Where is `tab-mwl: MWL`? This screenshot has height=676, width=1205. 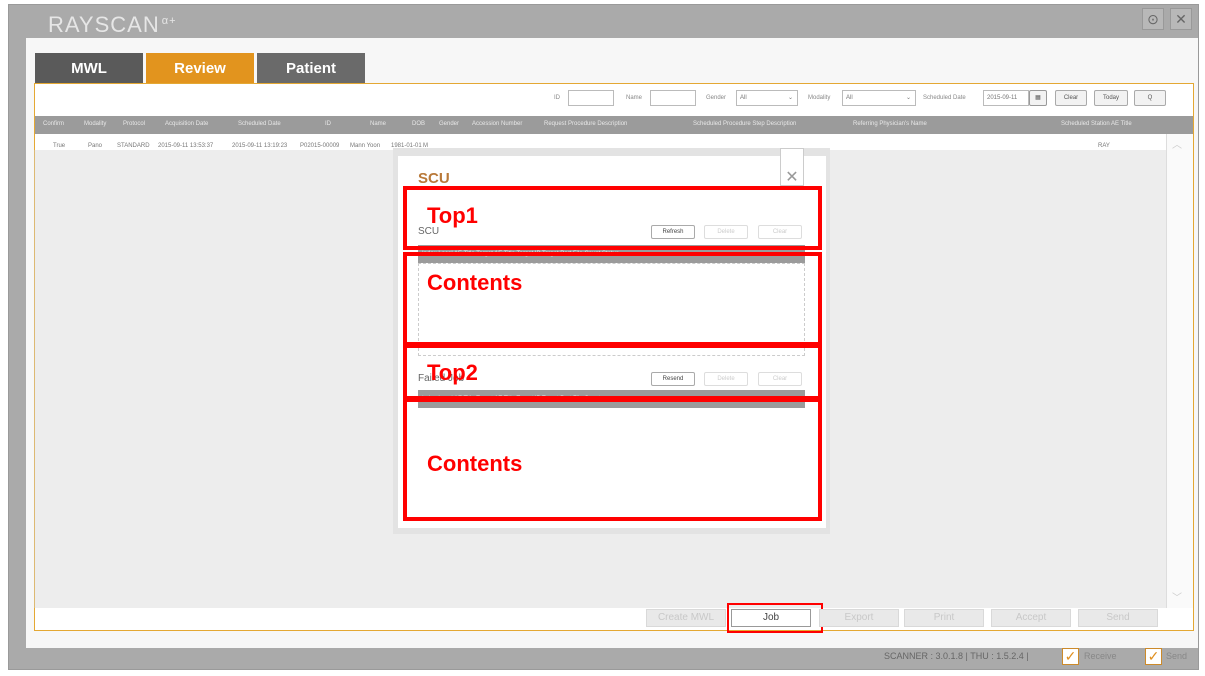 tab-mwl: MWL is located at coordinates (89, 68).